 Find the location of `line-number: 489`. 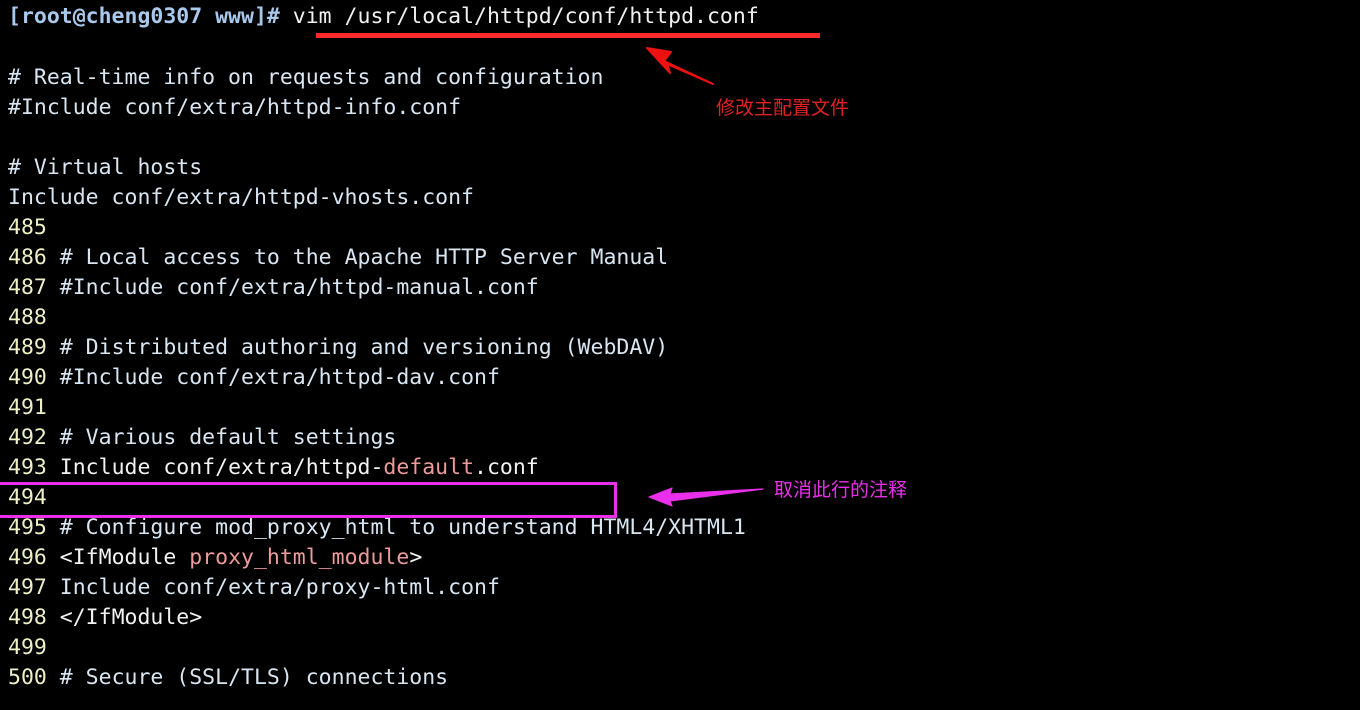

line-number: 489 is located at coordinates (27, 347).